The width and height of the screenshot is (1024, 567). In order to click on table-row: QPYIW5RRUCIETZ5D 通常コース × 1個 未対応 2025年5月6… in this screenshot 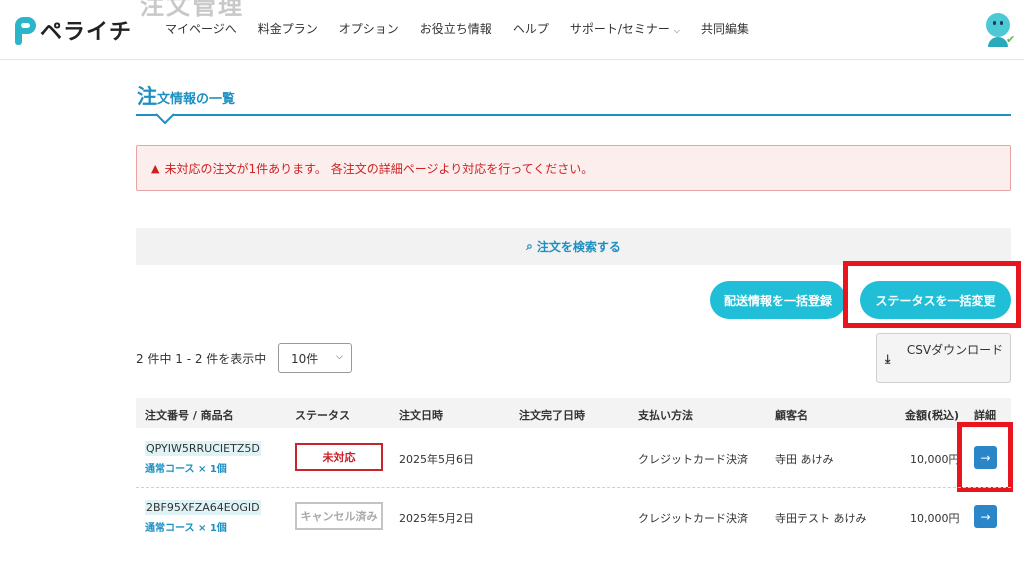, I will do `click(573, 458)`.